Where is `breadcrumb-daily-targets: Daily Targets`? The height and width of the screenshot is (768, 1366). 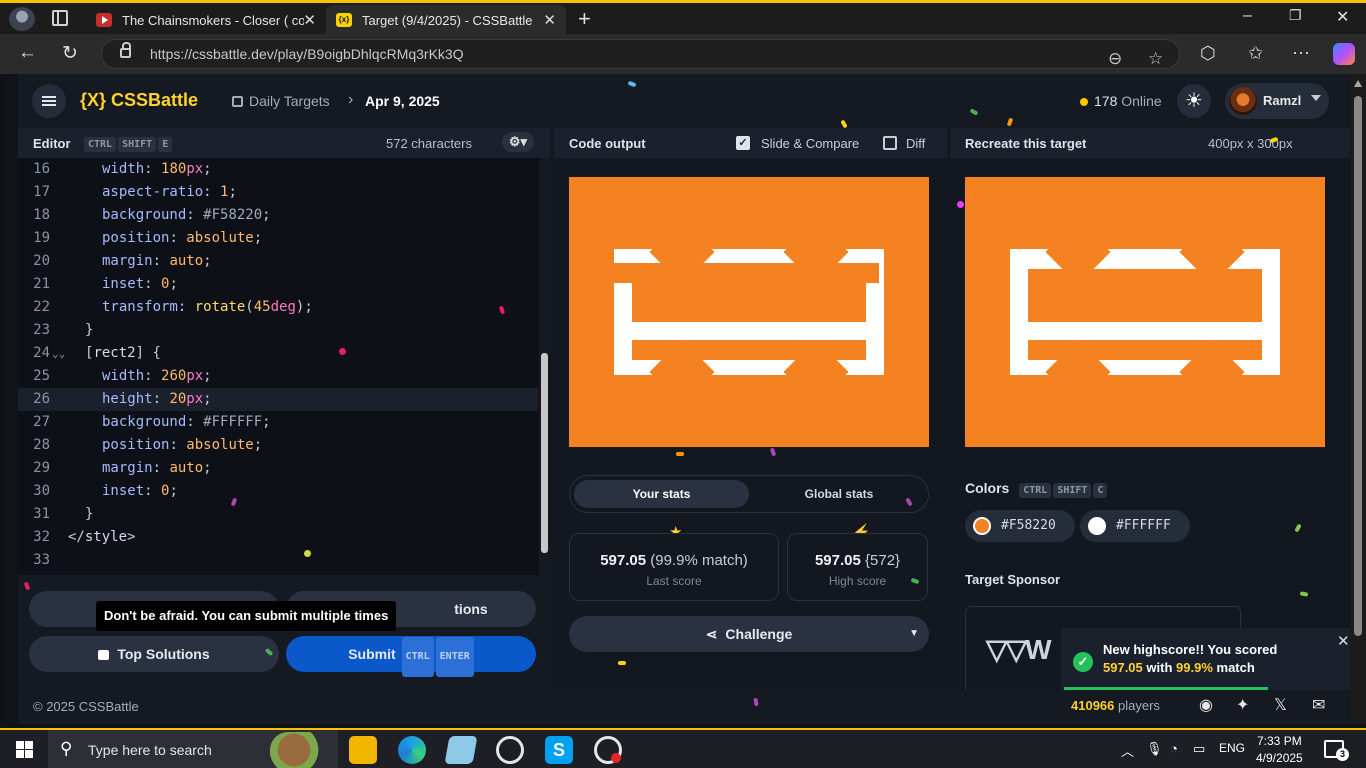 breadcrumb-daily-targets: Daily Targets is located at coordinates (281, 101).